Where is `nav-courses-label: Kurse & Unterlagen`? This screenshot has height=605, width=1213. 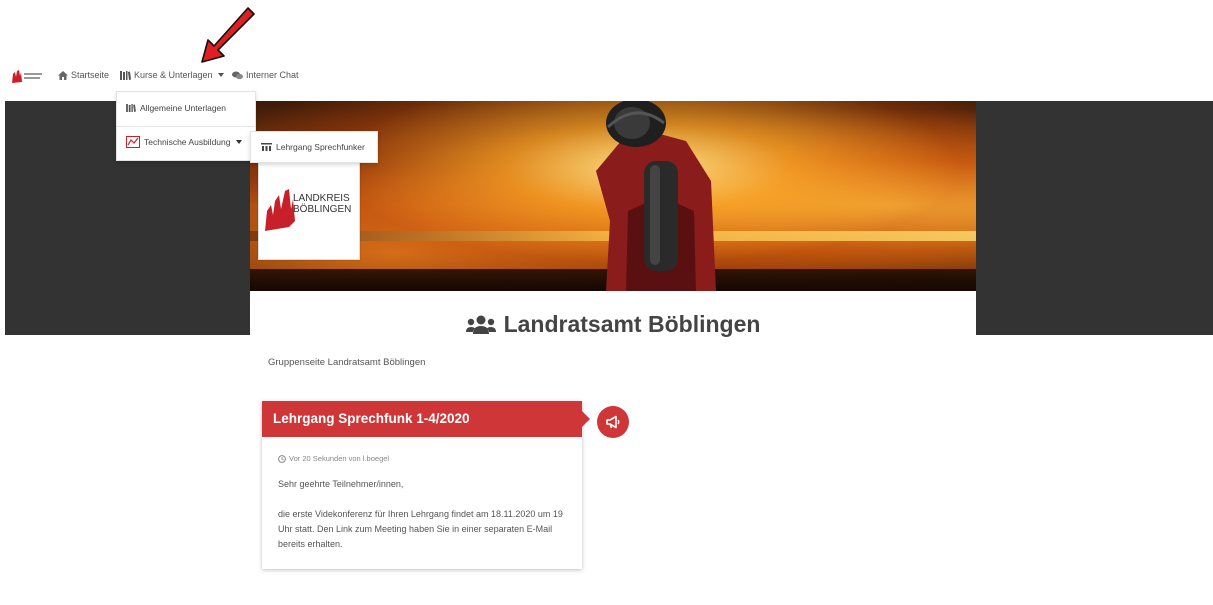 nav-courses-label: Kurse & Unterlagen is located at coordinates (173, 75).